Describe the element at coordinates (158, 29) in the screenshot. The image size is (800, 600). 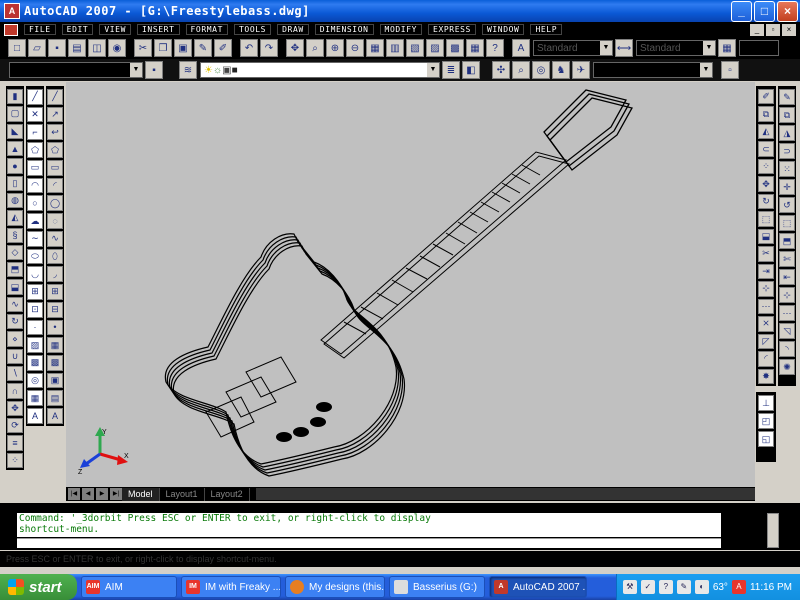
I see `menu-insert: Insert` at that location.